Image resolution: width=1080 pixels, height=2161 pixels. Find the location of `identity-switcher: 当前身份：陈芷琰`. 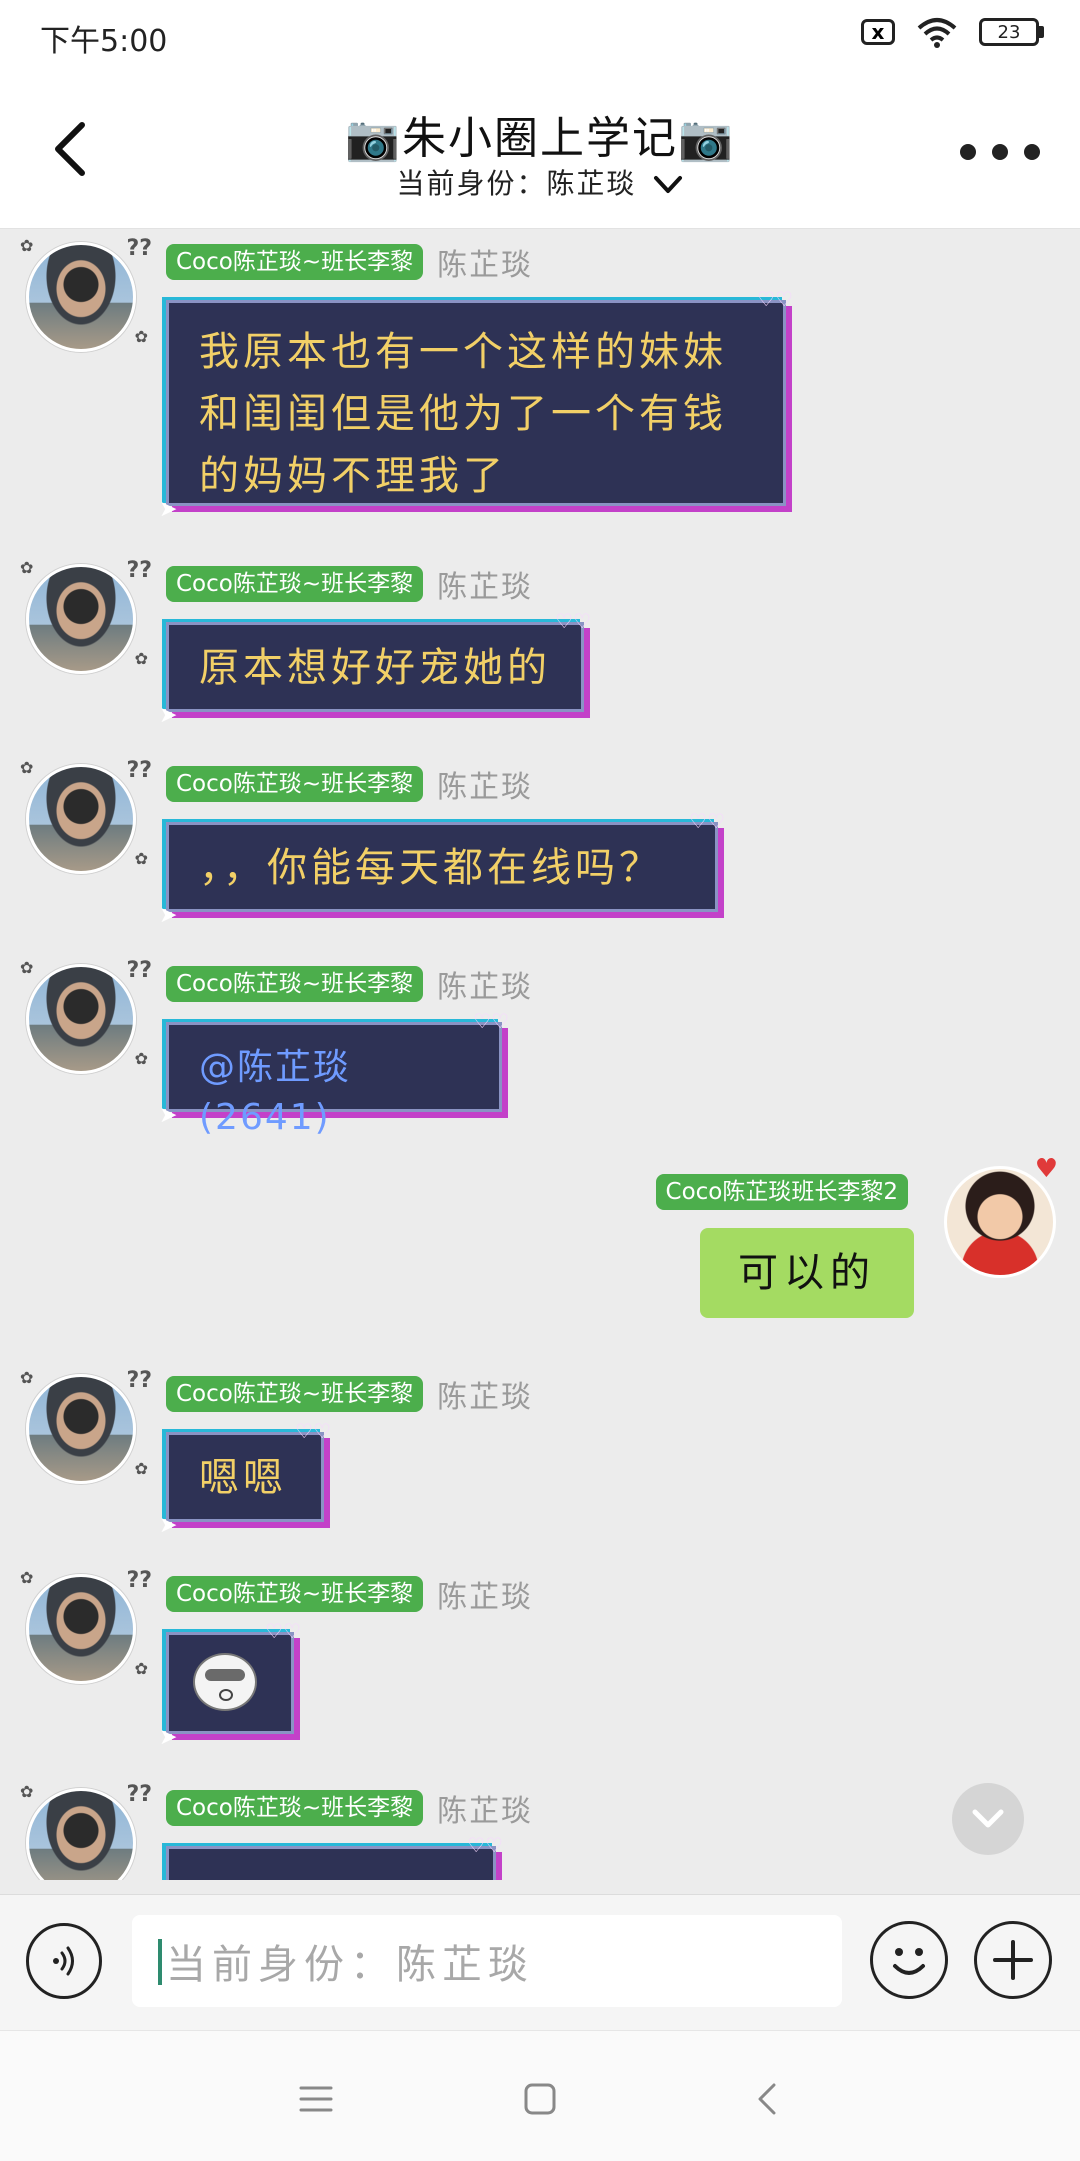

identity-switcher: 当前身份：陈芷琰 is located at coordinates (540, 182).